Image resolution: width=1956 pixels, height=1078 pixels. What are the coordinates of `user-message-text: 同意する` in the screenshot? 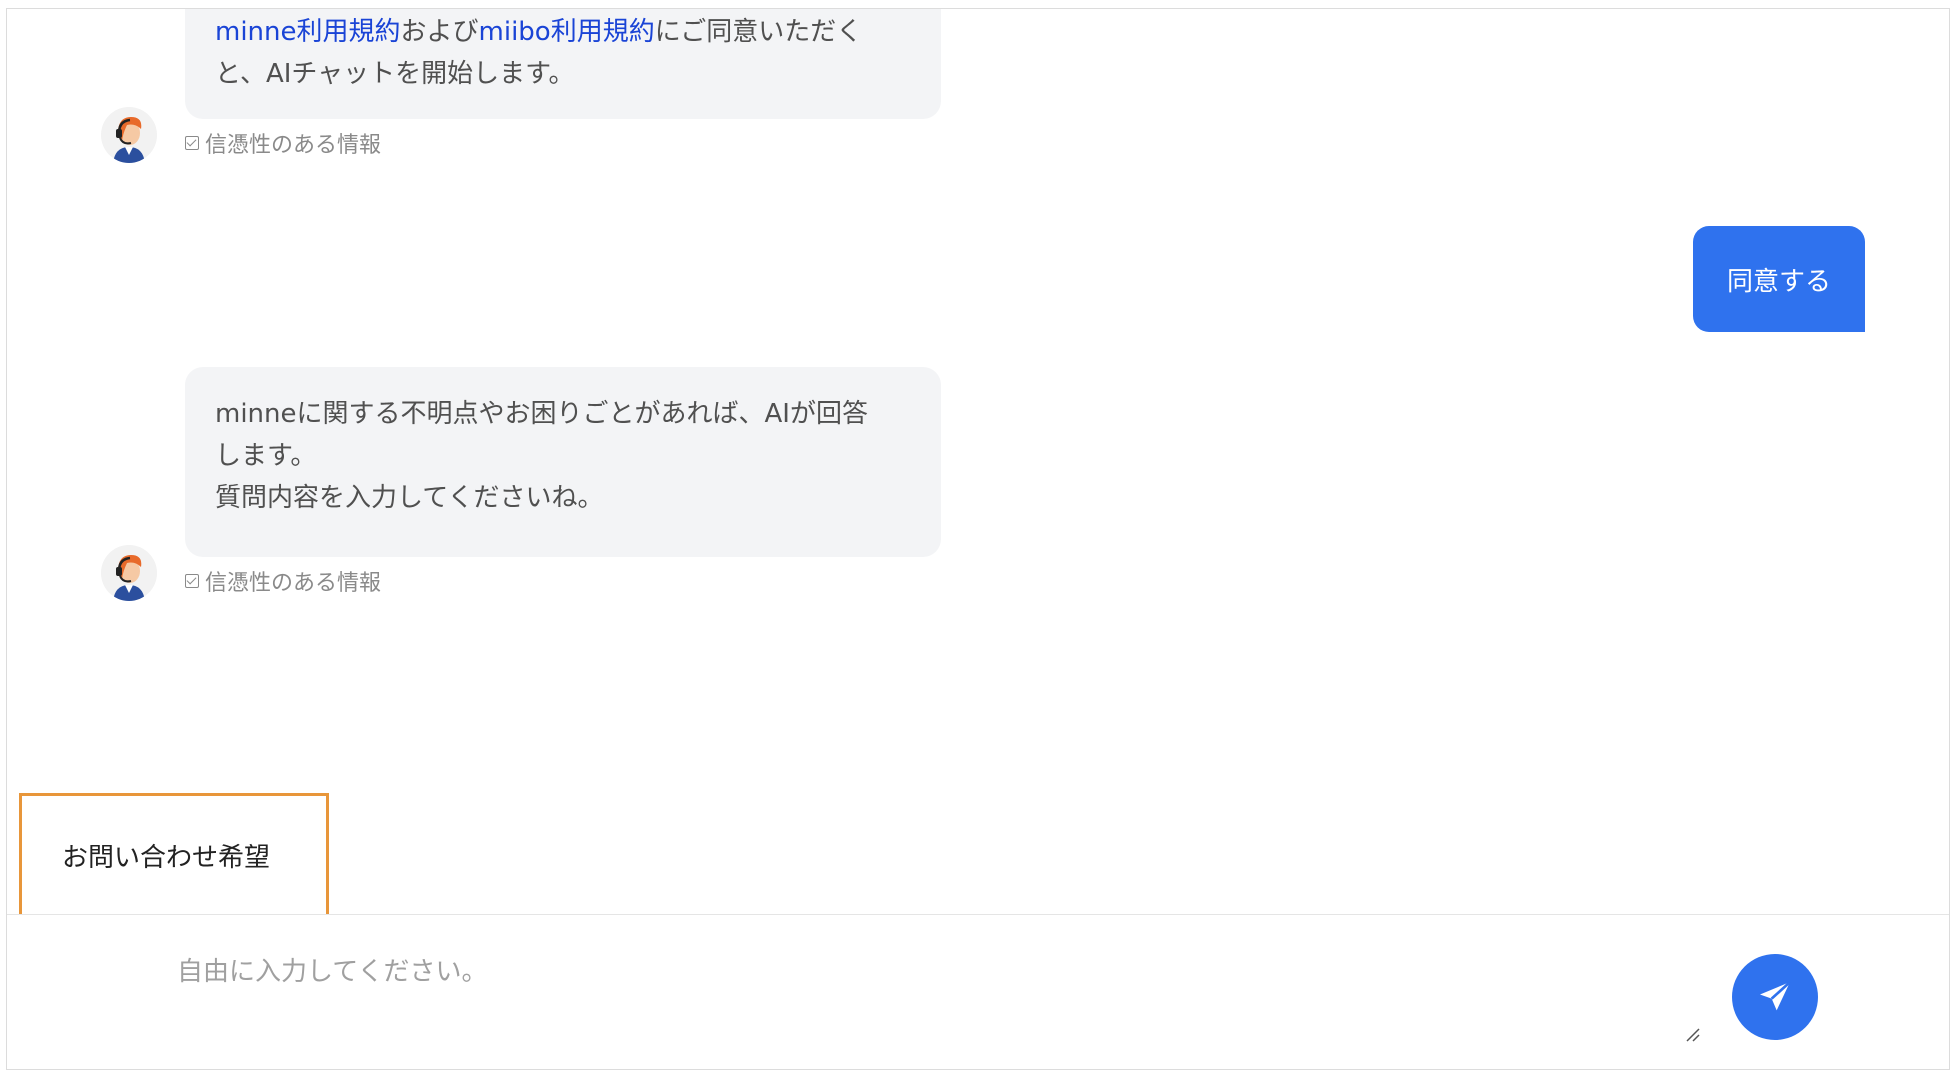 It's located at (1778, 281).